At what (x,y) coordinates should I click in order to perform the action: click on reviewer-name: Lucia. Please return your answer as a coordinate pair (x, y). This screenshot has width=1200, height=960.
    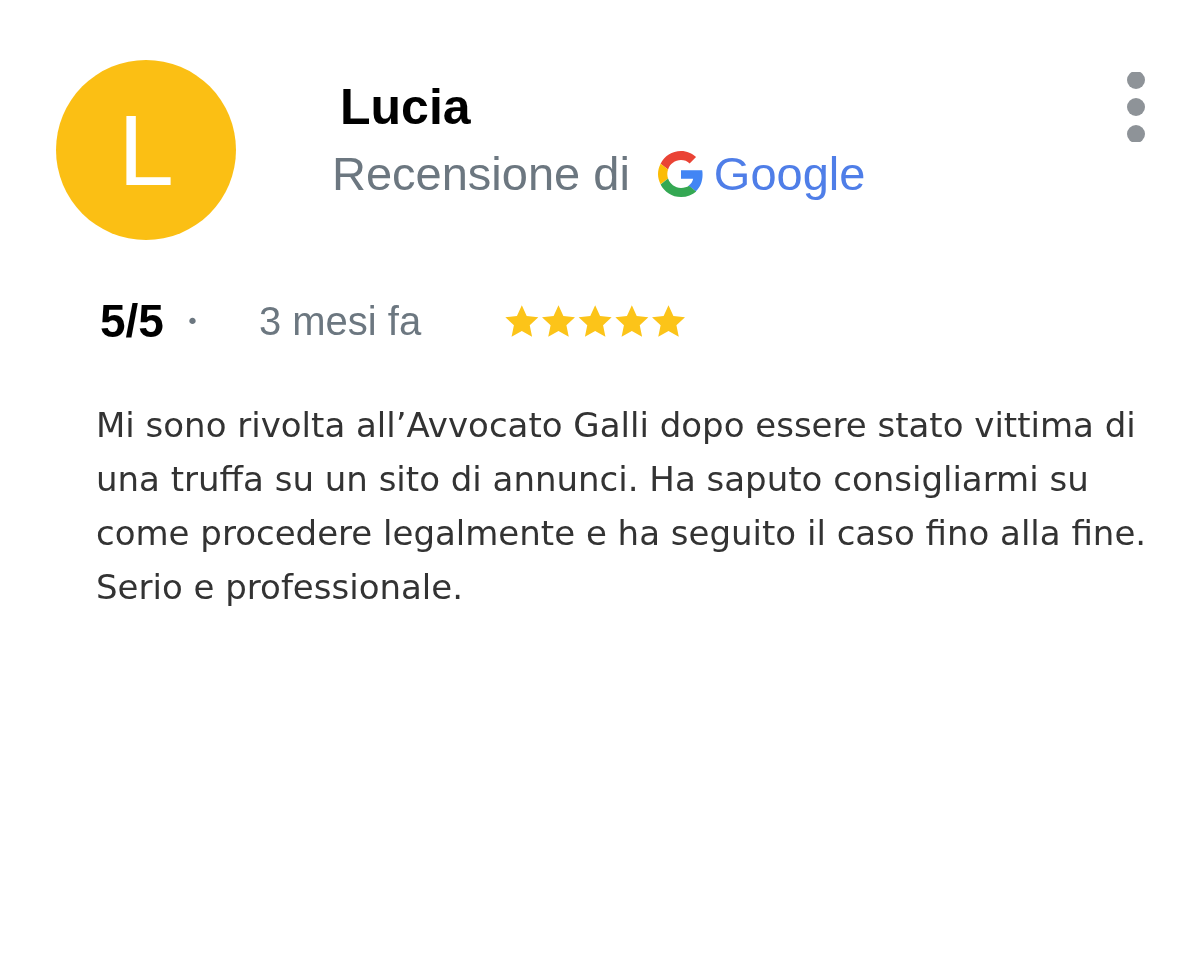
    Looking at the image, I should click on (406, 107).